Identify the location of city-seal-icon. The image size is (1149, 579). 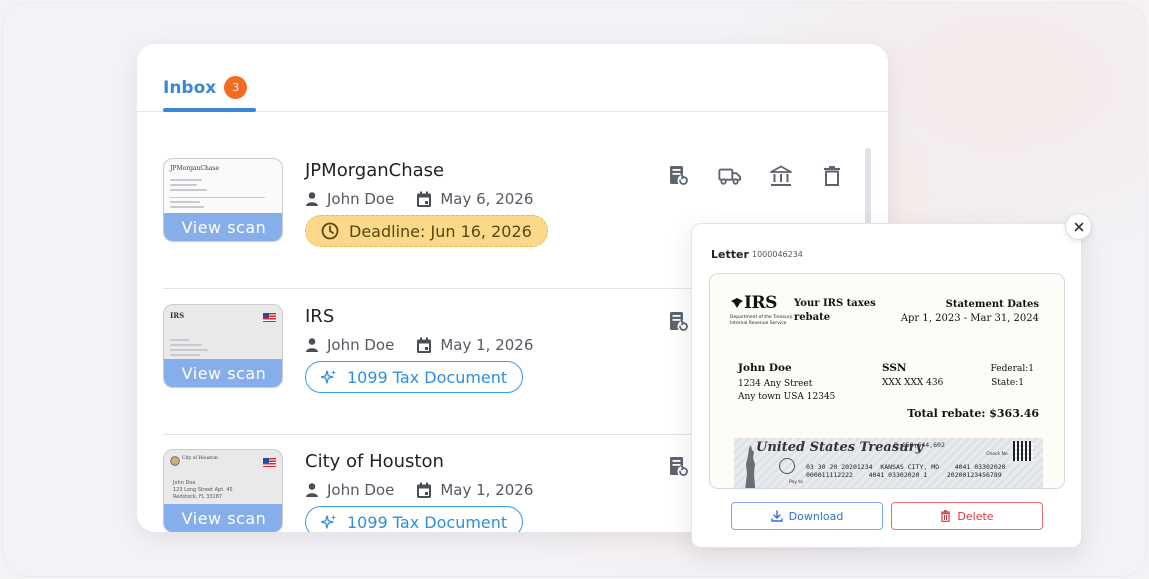
(175, 461).